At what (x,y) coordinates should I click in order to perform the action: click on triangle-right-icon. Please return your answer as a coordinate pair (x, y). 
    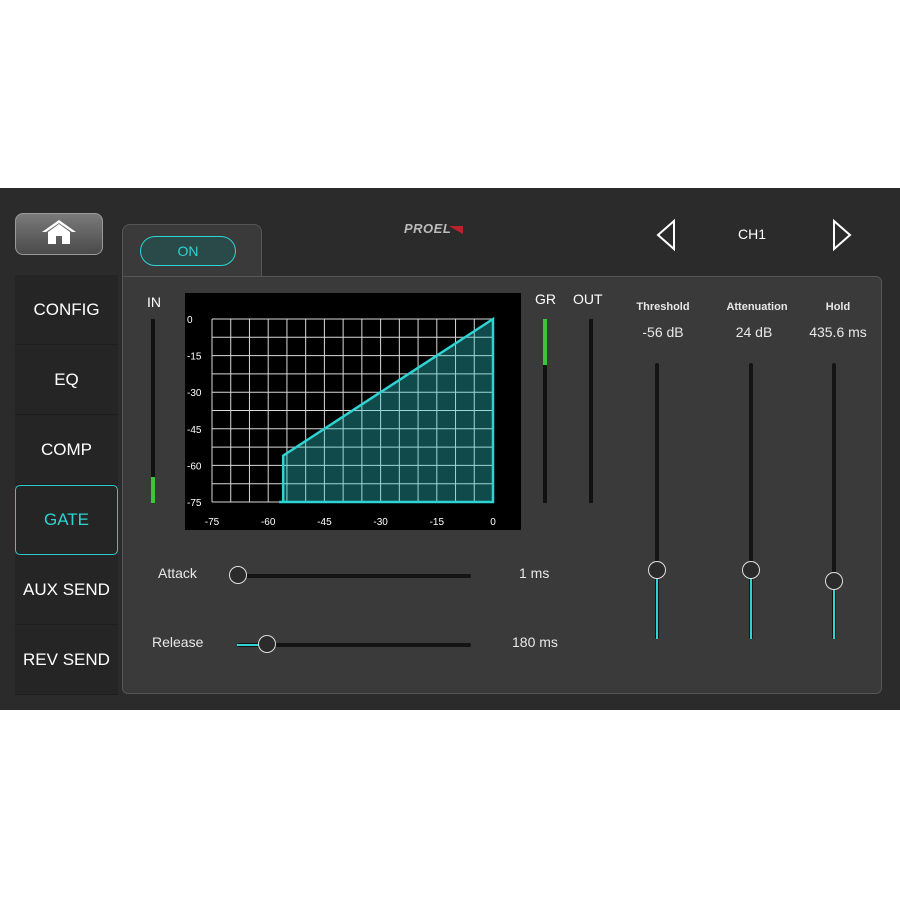
    Looking at the image, I should click on (842, 235).